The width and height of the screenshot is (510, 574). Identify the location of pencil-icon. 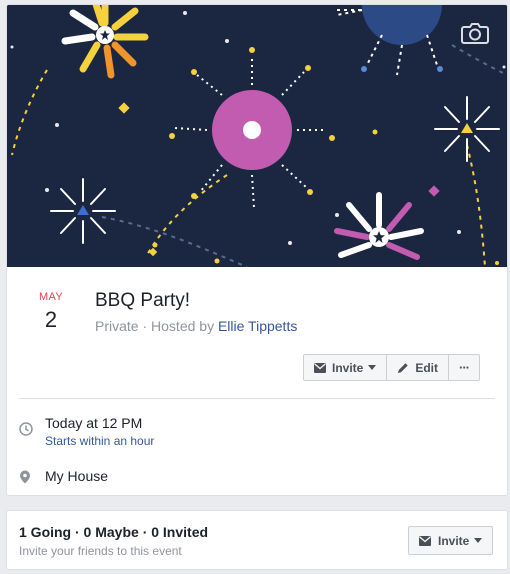
(403, 367).